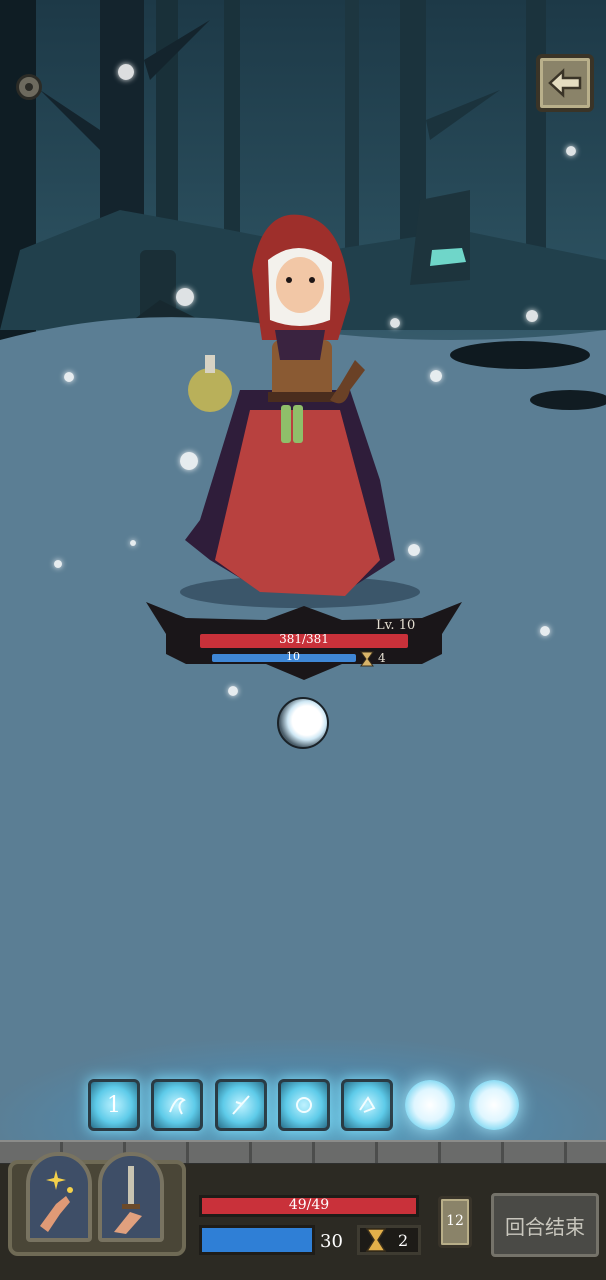 The image size is (606, 1280). I want to click on enemy-level: Lv. 10, so click(396, 625).